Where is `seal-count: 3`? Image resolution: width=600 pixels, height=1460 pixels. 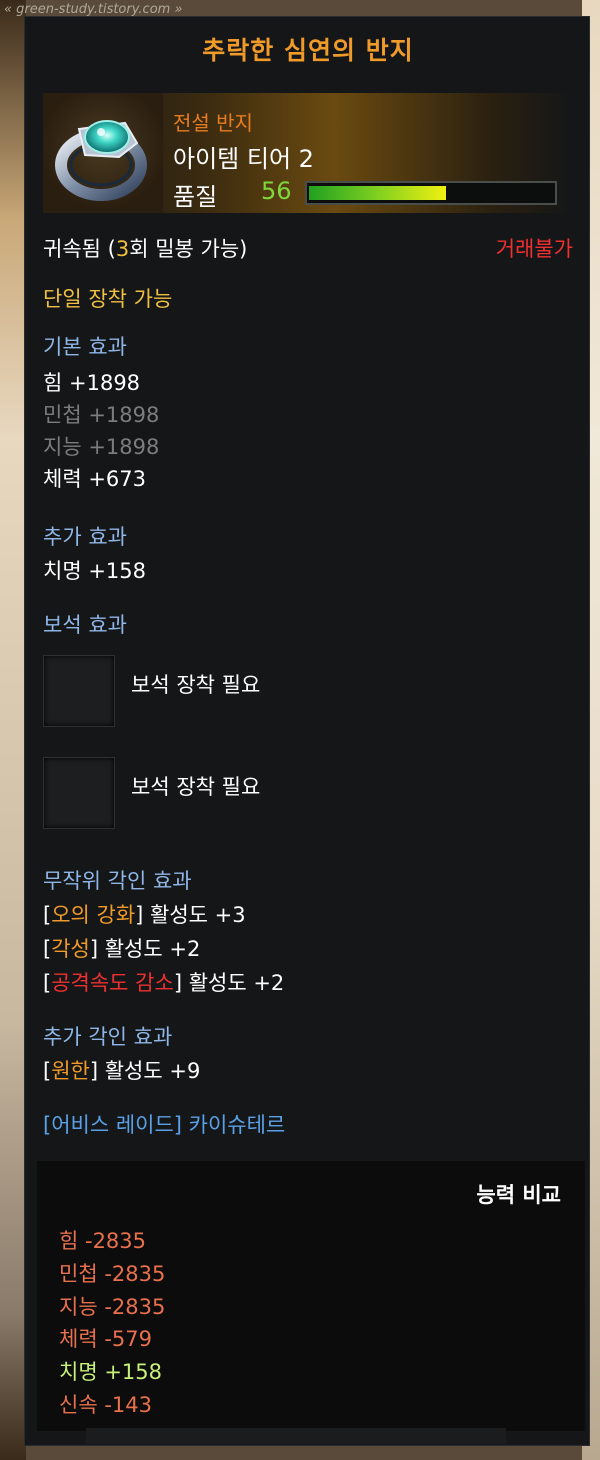
seal-count: 3 is located at coordinates (122, 249).